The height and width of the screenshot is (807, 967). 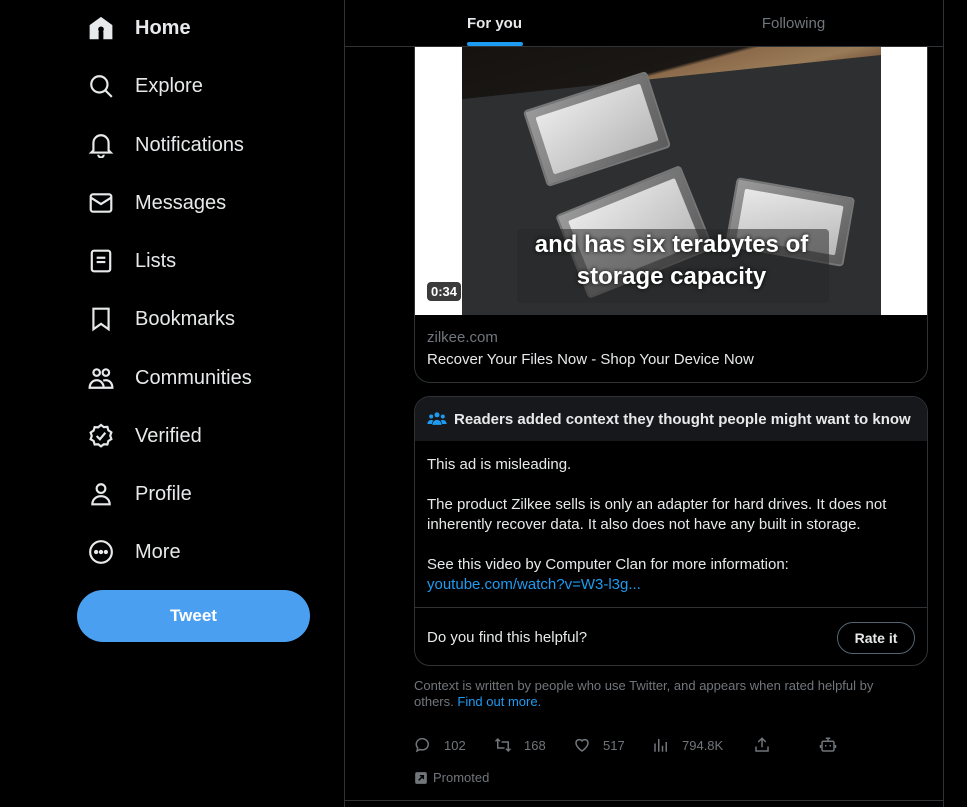 What do you see at coordinates (156, 260) in the screenshot?
I see `sidebar-item-label: Lists` at bounding box center [156, 260].